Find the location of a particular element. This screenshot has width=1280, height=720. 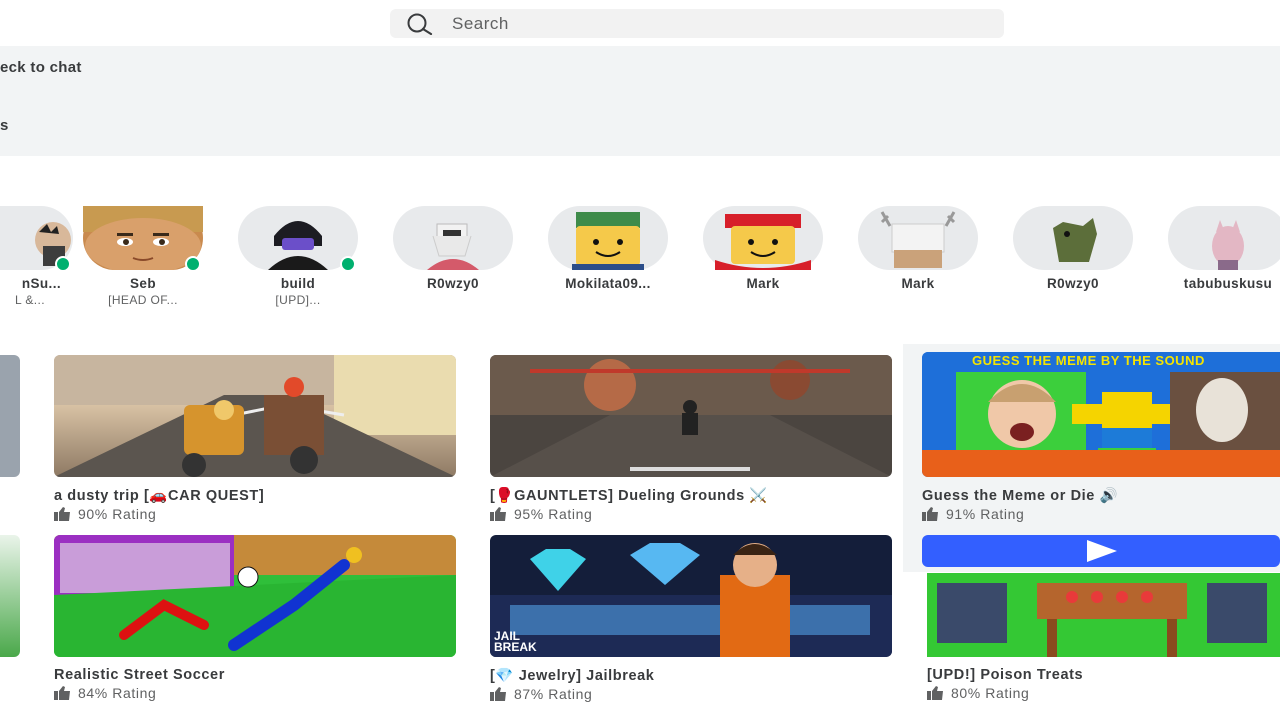

play-button is located at coordinates (1101, 551).